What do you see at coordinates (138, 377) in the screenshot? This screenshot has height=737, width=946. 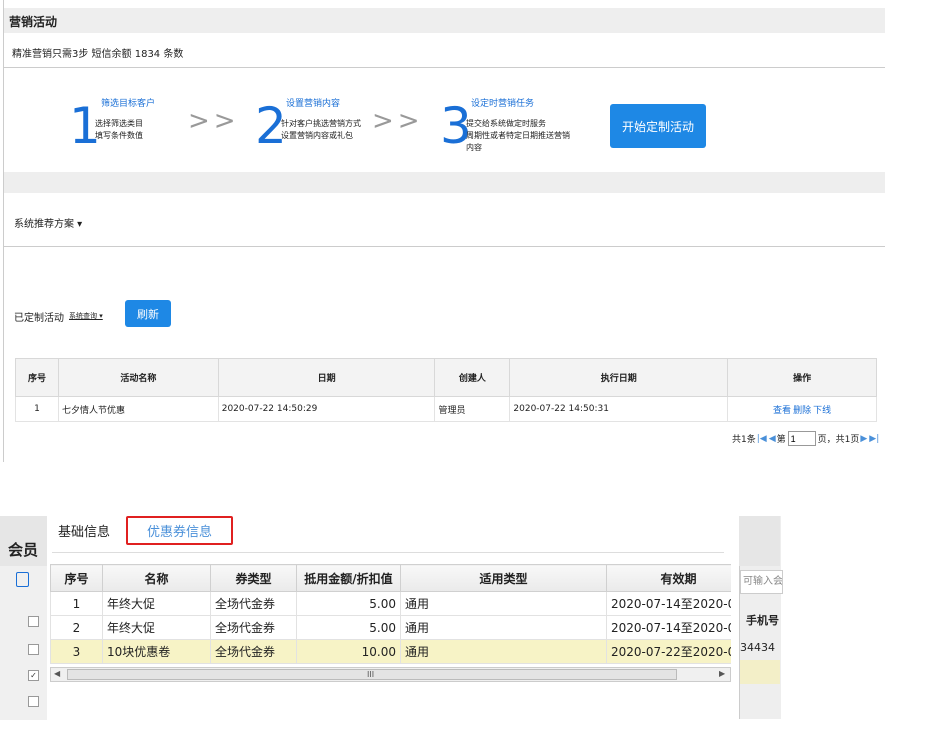 I see `col-header: 活动名称` at bounding box center [138, 377].